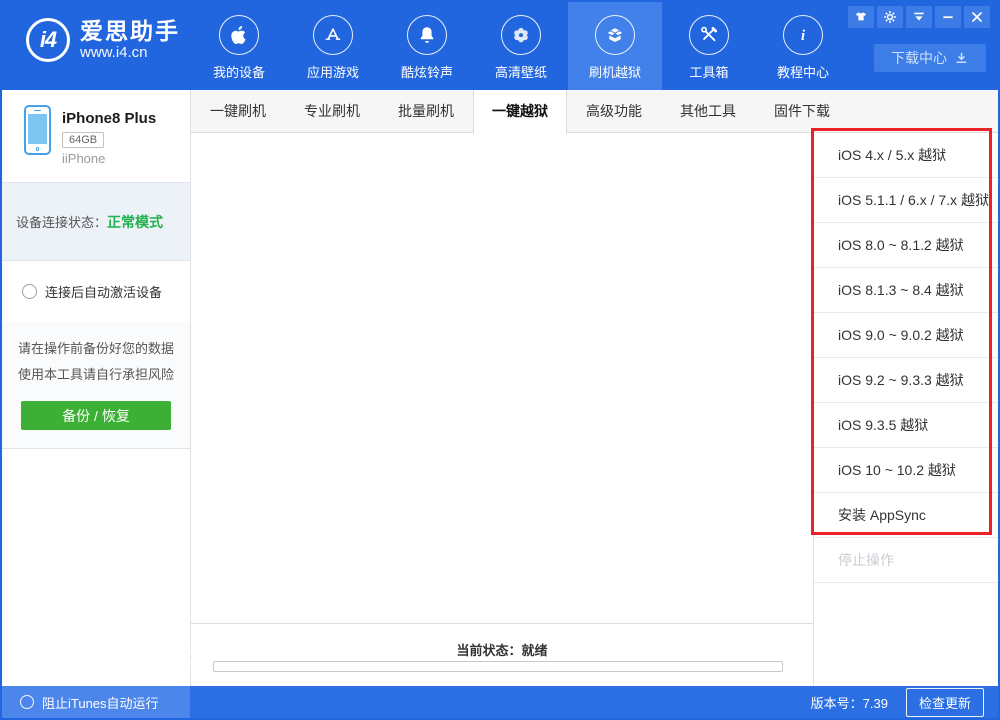  I want to click on nav-label: 工具箱, so click(709, 72).